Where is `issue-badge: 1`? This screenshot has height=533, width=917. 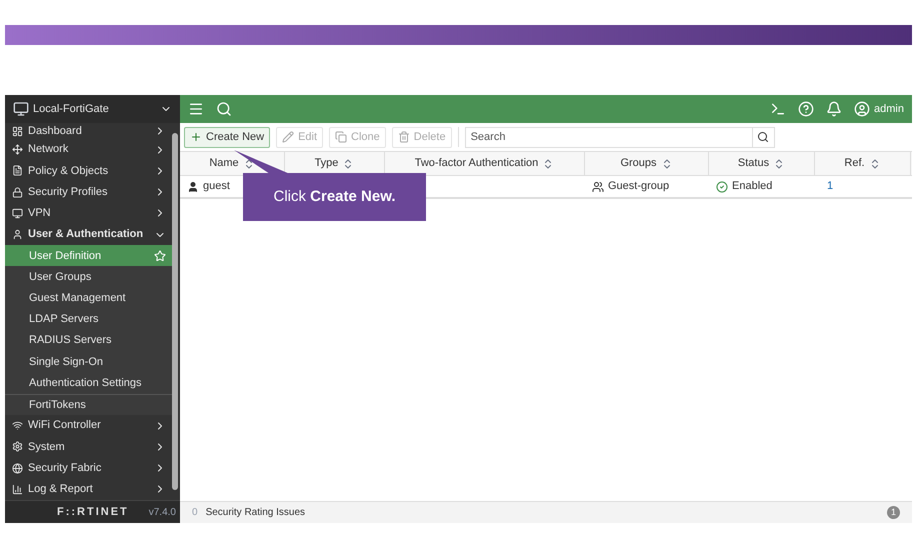
issue-badge: 1 is located at coordinates (893, 512).